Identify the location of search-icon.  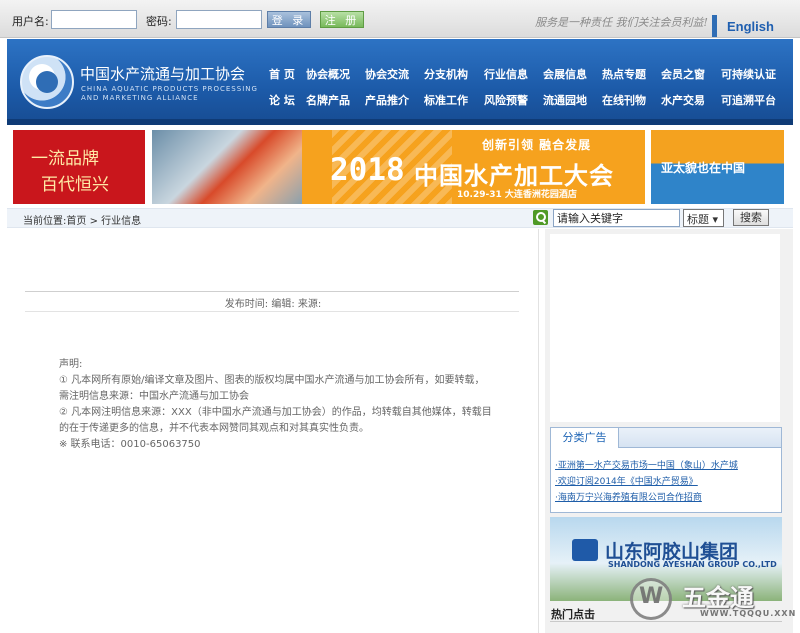
(540, 217).